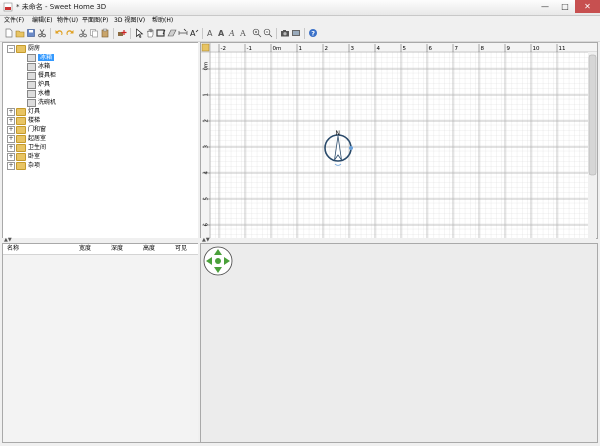 The height and width of the screenshot is (446, 600). Describe the element at coordinates (23, 120) in the screenshot. I see `catalog-category-stairs: + 楼梯` at that location.